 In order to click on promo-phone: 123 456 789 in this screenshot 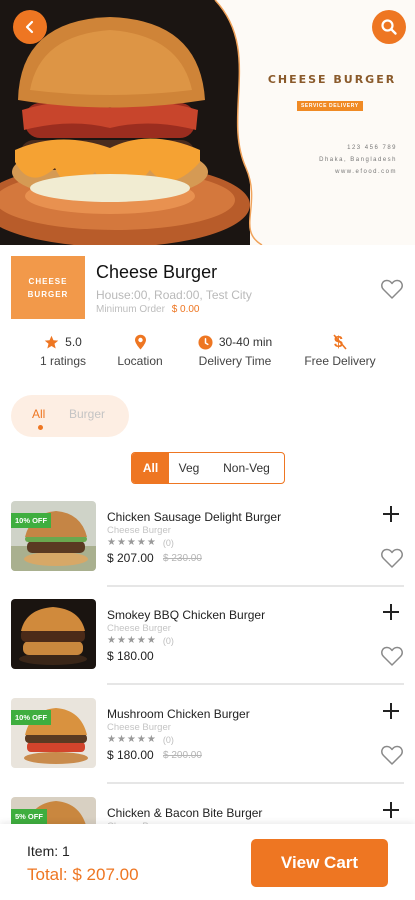, I will do `click(372, 148)`.